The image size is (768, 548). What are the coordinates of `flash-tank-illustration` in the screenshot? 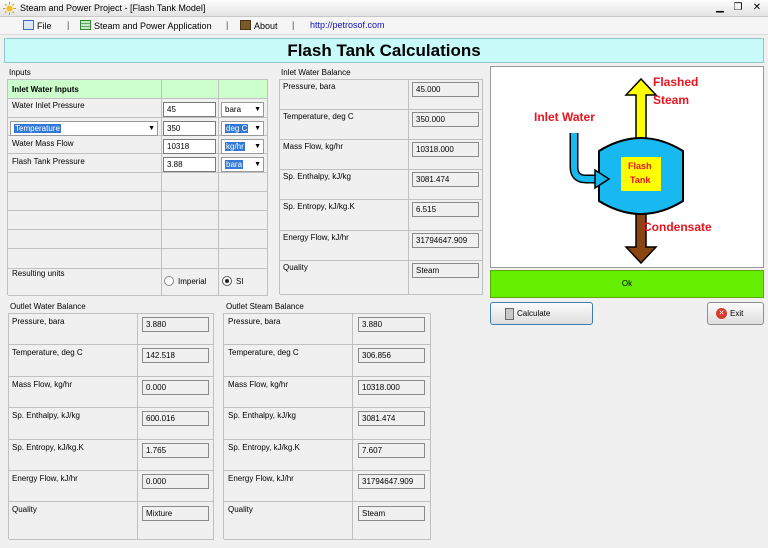 It's located at (626, 171).